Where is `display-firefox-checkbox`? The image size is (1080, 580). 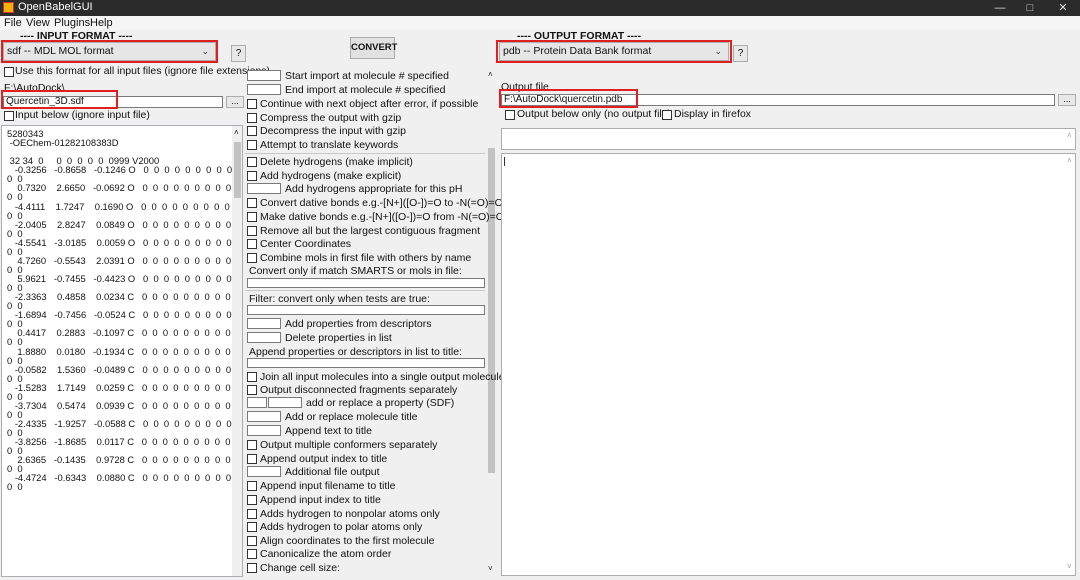 display-firefox-checkbox is located at coordinates (667, 115).